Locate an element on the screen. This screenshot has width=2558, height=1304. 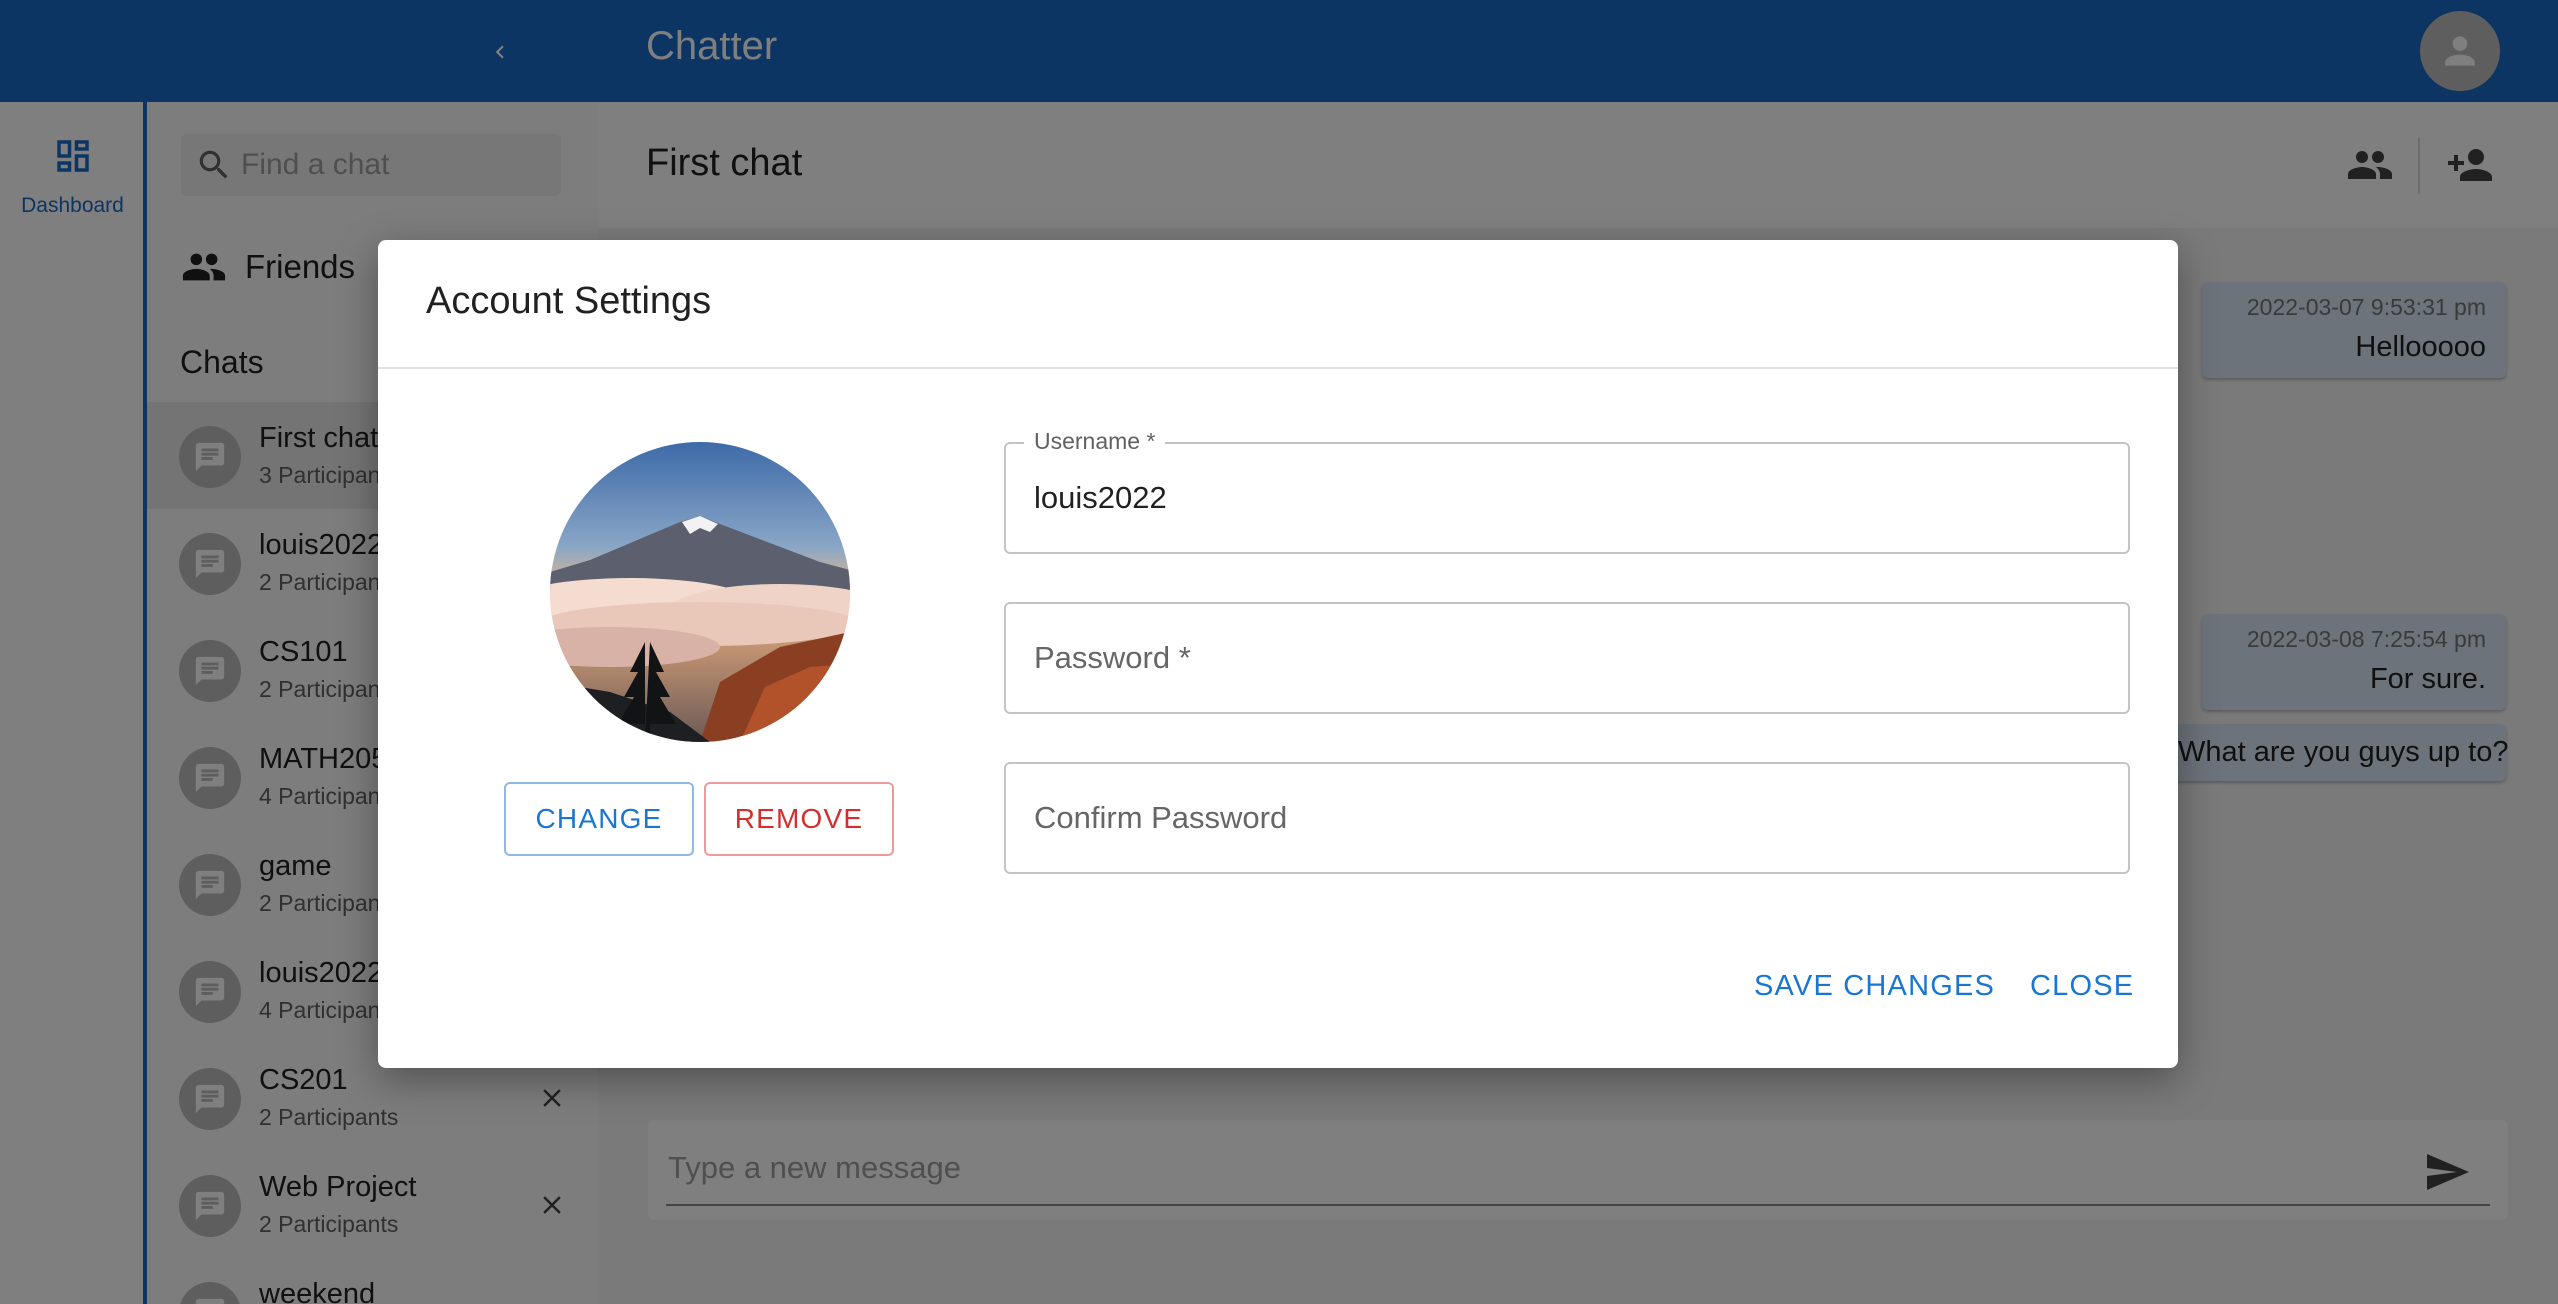
save-changes-button: SAVE CHANGES is located at coordinates (1874, 986).